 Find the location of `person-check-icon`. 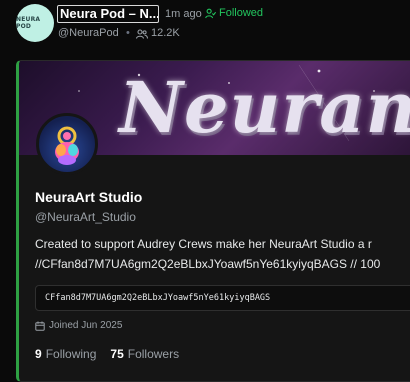

person-check-icon is located at coordinates (210, 13).